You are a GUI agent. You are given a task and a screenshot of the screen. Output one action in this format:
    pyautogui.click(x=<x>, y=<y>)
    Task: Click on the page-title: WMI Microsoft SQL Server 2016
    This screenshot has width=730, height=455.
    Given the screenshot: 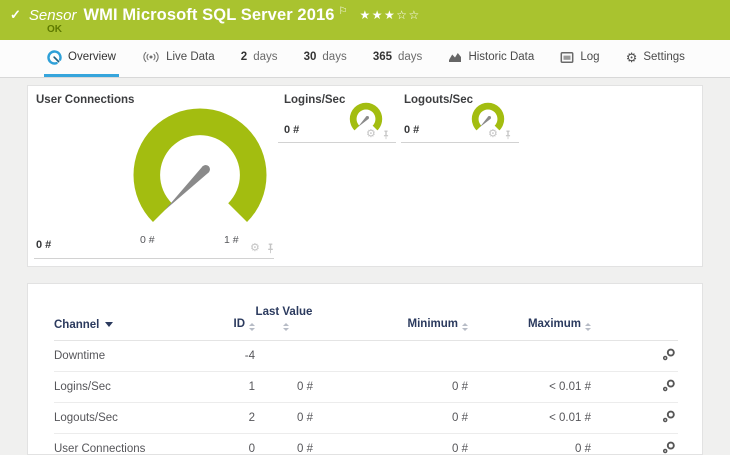 What is the action you would take?
    pyautogui.click(x=209, y=15)
    